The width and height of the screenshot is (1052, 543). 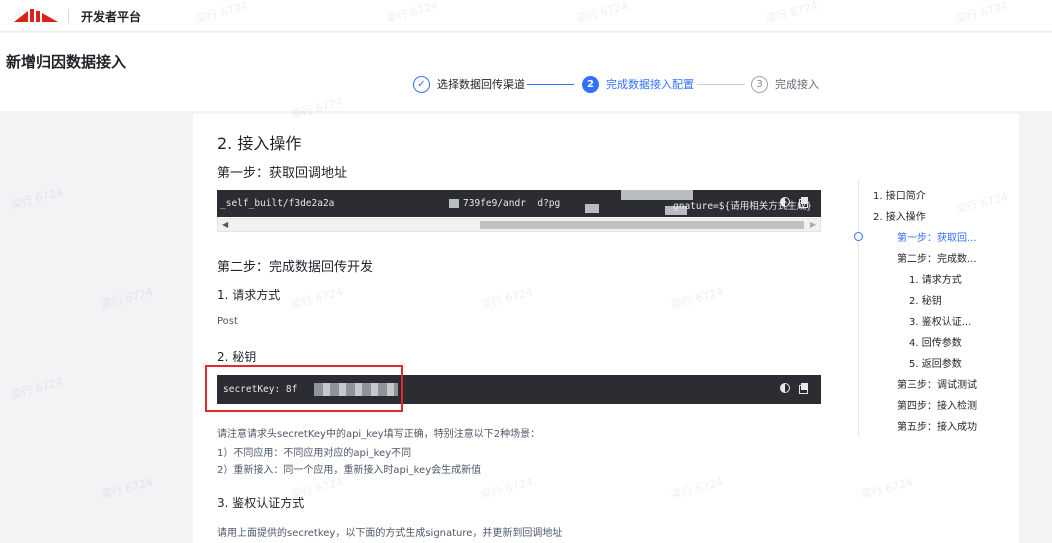 I want to click on step-label: 完成接入, so click(x=797, y=84).